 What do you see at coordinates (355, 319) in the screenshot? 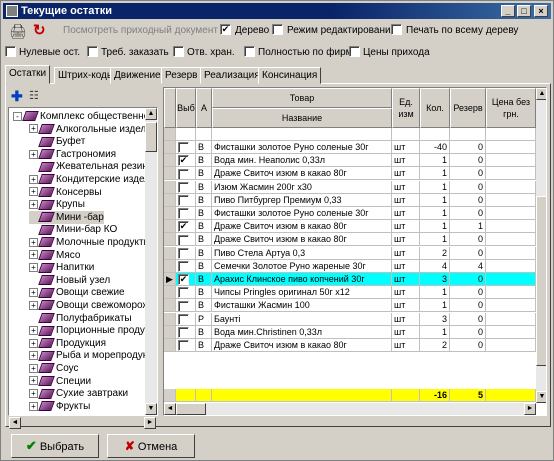
I see `table-row: Р Баунті шт 3 0` at bounding box center [355, 319].